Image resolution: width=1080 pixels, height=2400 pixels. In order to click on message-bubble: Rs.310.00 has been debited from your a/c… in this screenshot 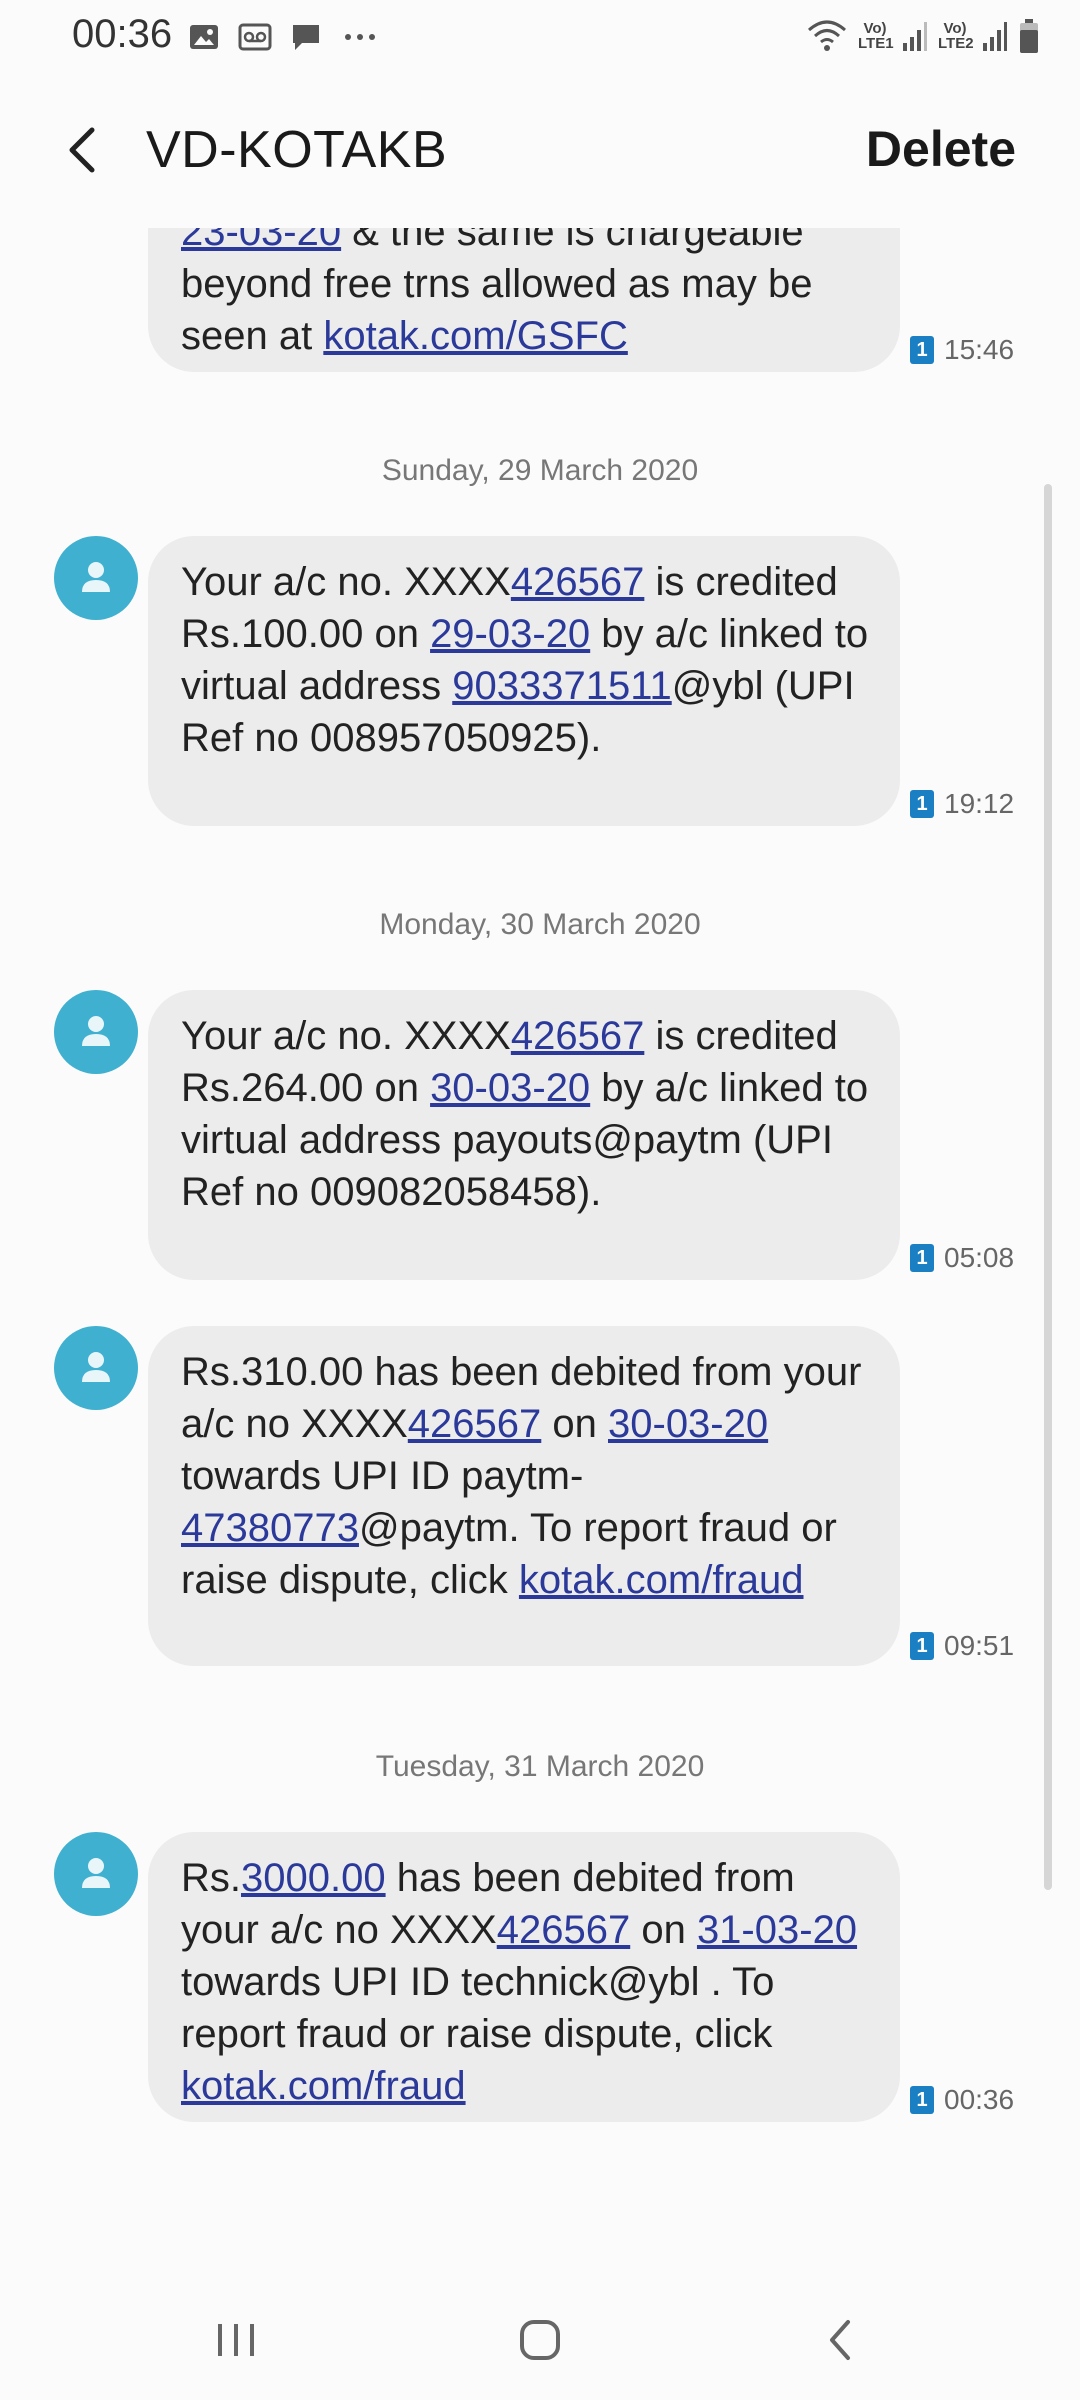, I will do `click(524, 1496)`.